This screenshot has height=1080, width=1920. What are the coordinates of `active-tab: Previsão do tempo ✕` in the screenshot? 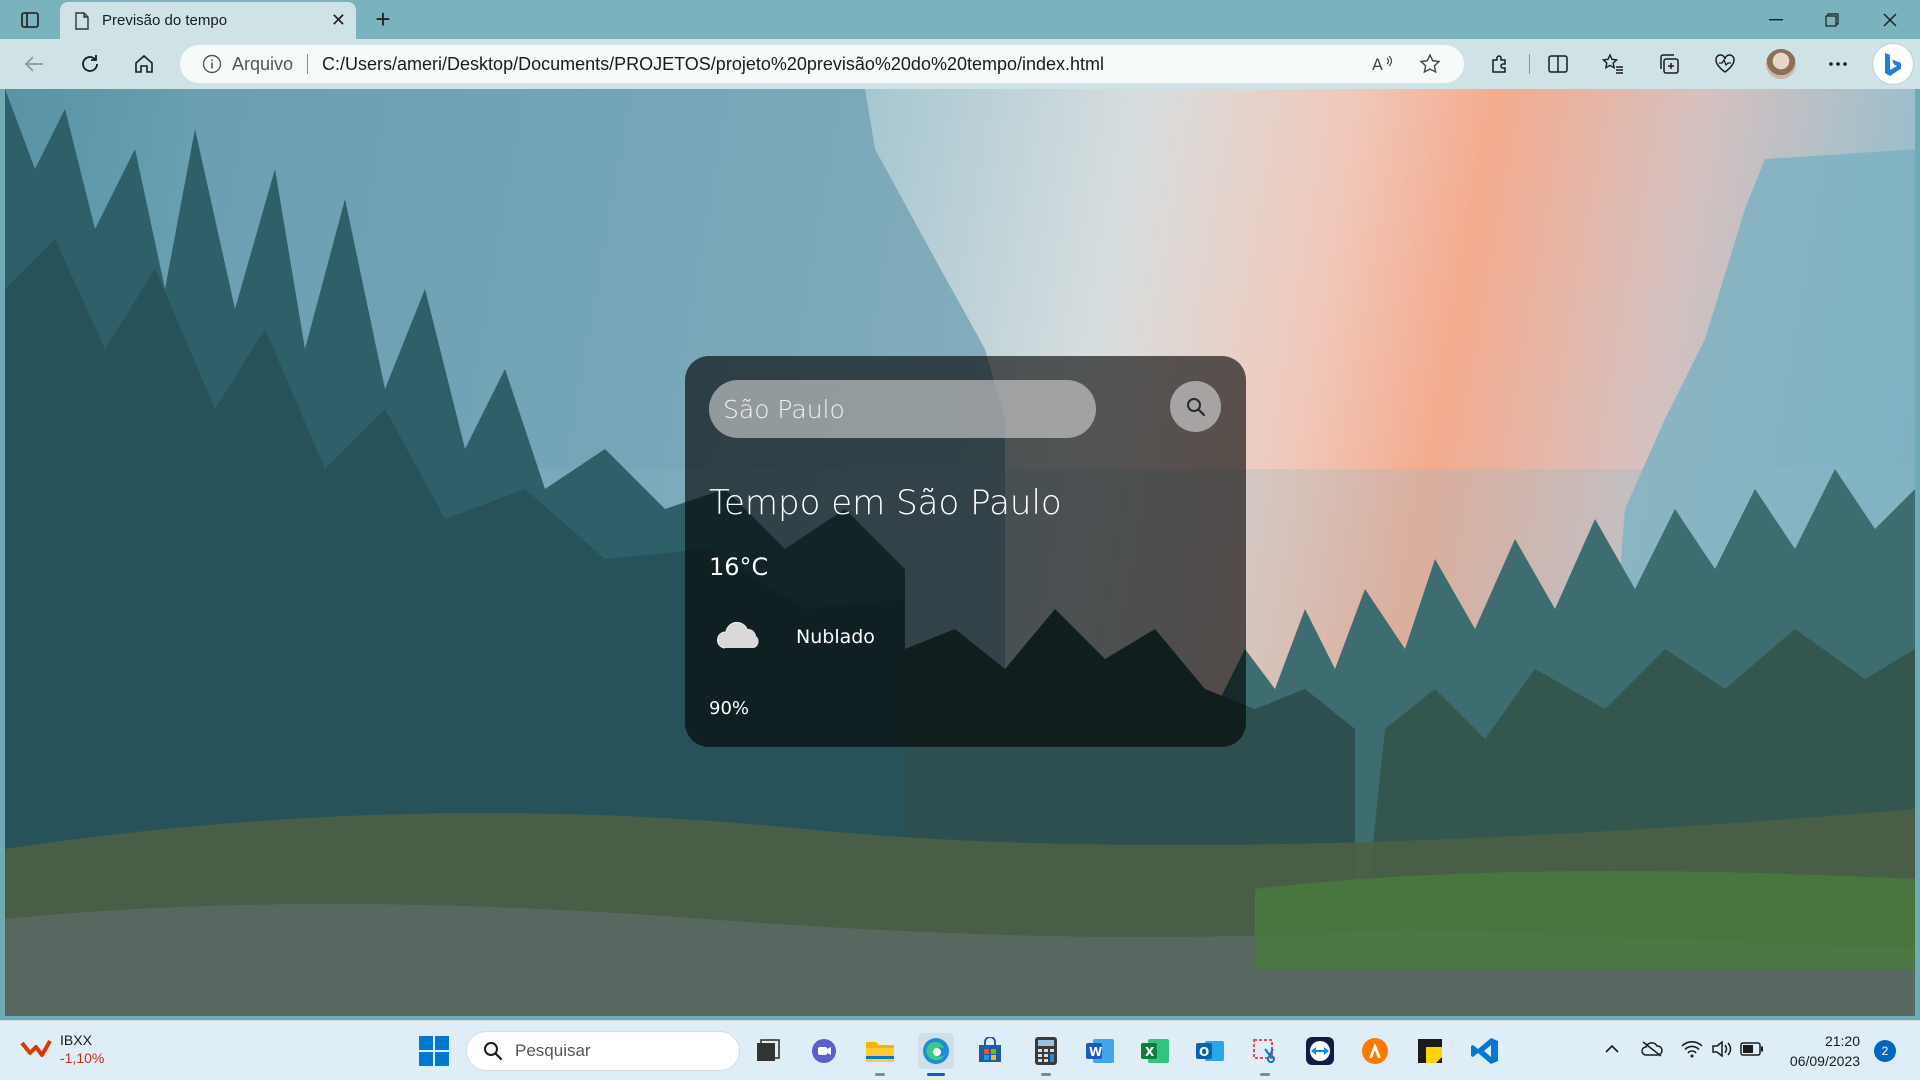 It's located at (208, 20).